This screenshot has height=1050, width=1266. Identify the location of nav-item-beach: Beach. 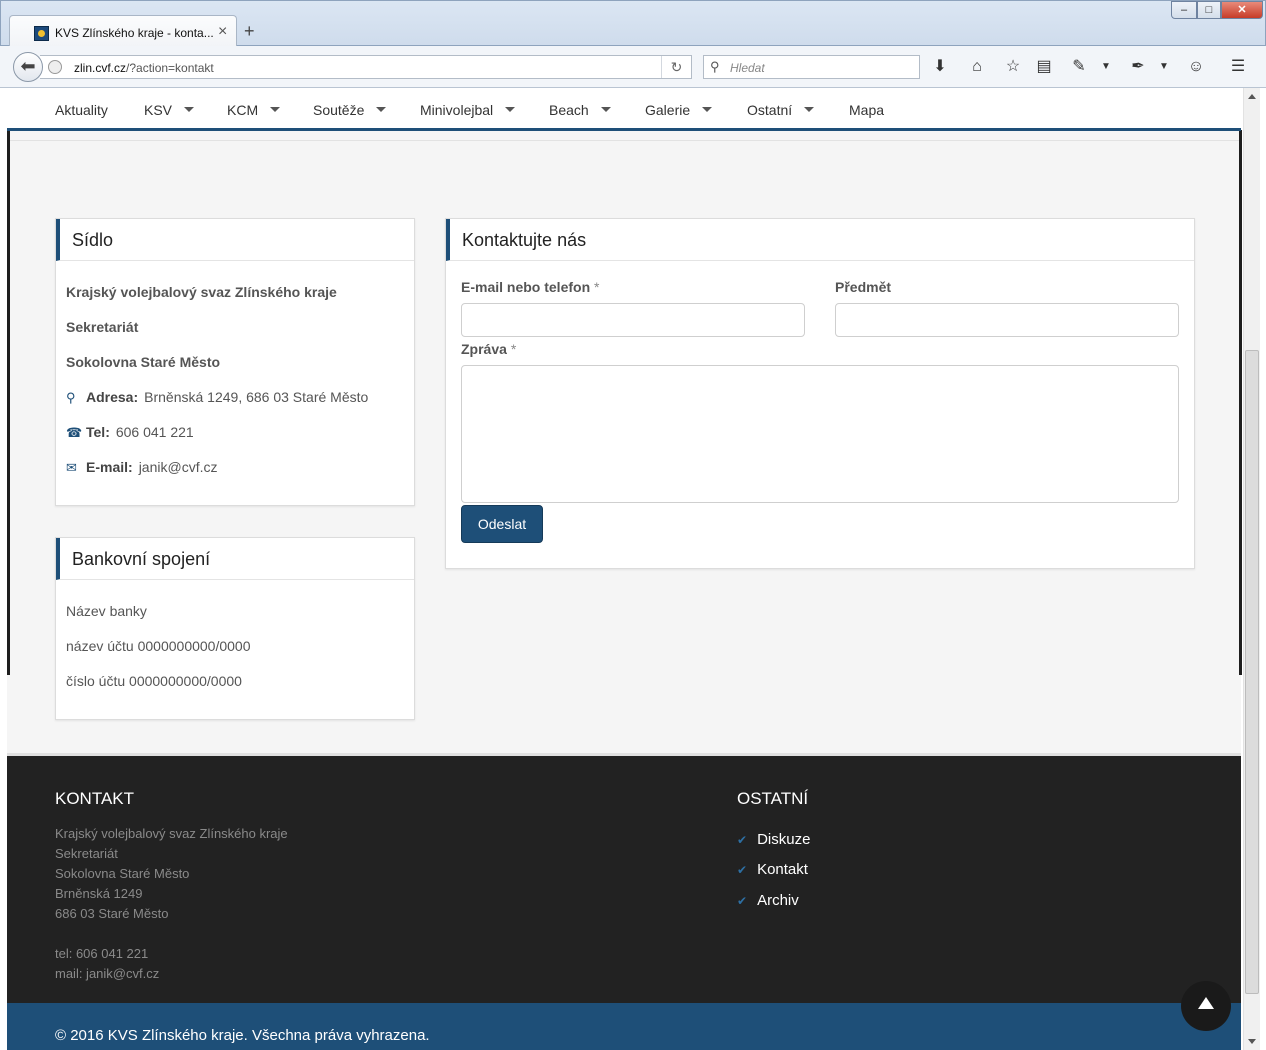
(580, 110).